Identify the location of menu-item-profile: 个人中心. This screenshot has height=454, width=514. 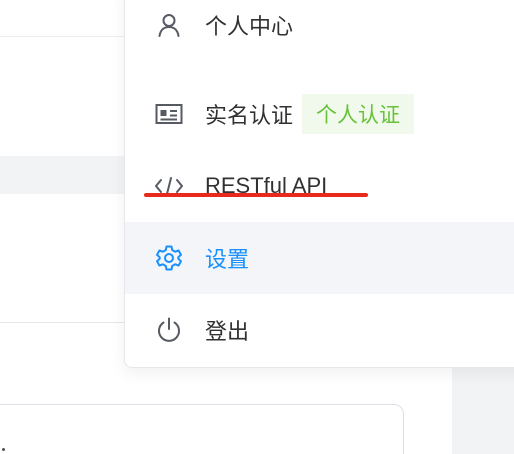
(319, 30).